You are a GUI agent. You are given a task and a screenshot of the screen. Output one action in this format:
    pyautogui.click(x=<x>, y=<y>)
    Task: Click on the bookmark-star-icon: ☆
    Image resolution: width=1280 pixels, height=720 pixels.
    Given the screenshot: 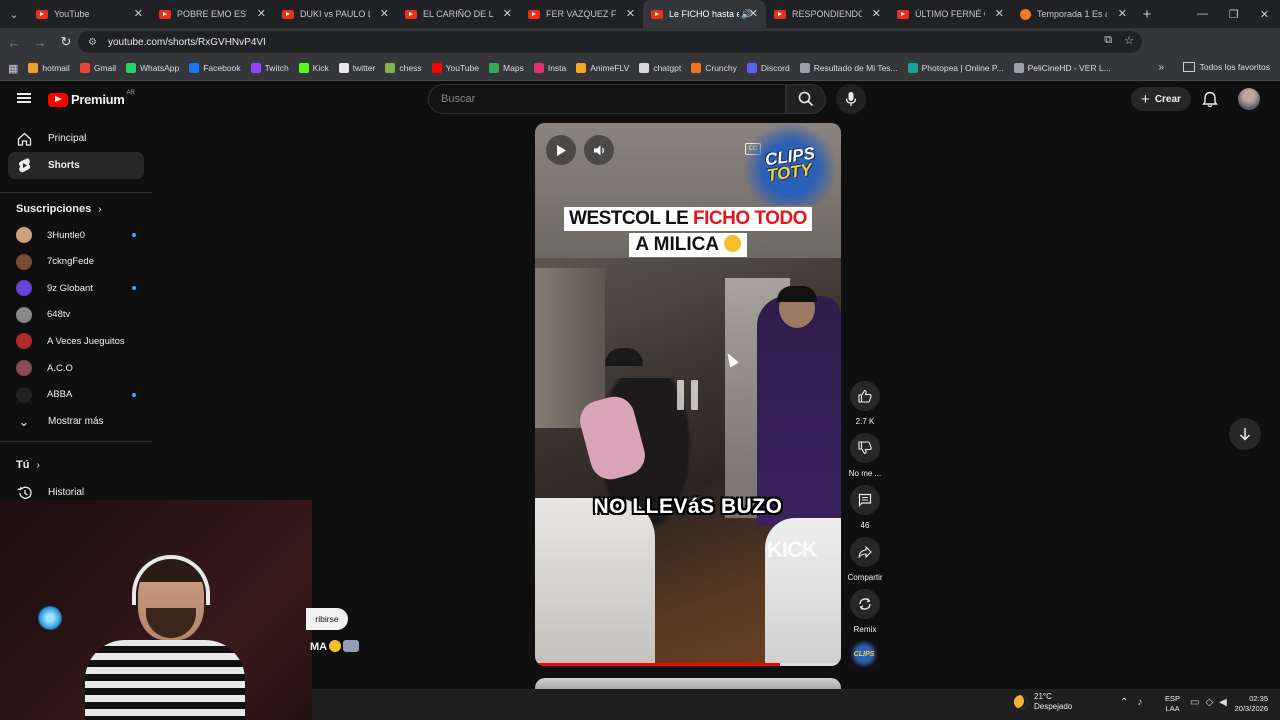 What is the action you would take?
    pyautogui.click(x=1129, y=40)
    